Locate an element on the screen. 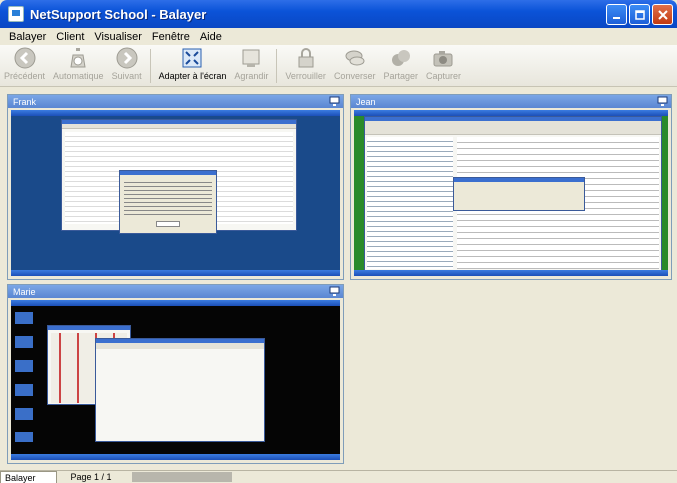 The image size is (677, 483). enlarge-button: Agrandir is located at coordinates (251, 63).